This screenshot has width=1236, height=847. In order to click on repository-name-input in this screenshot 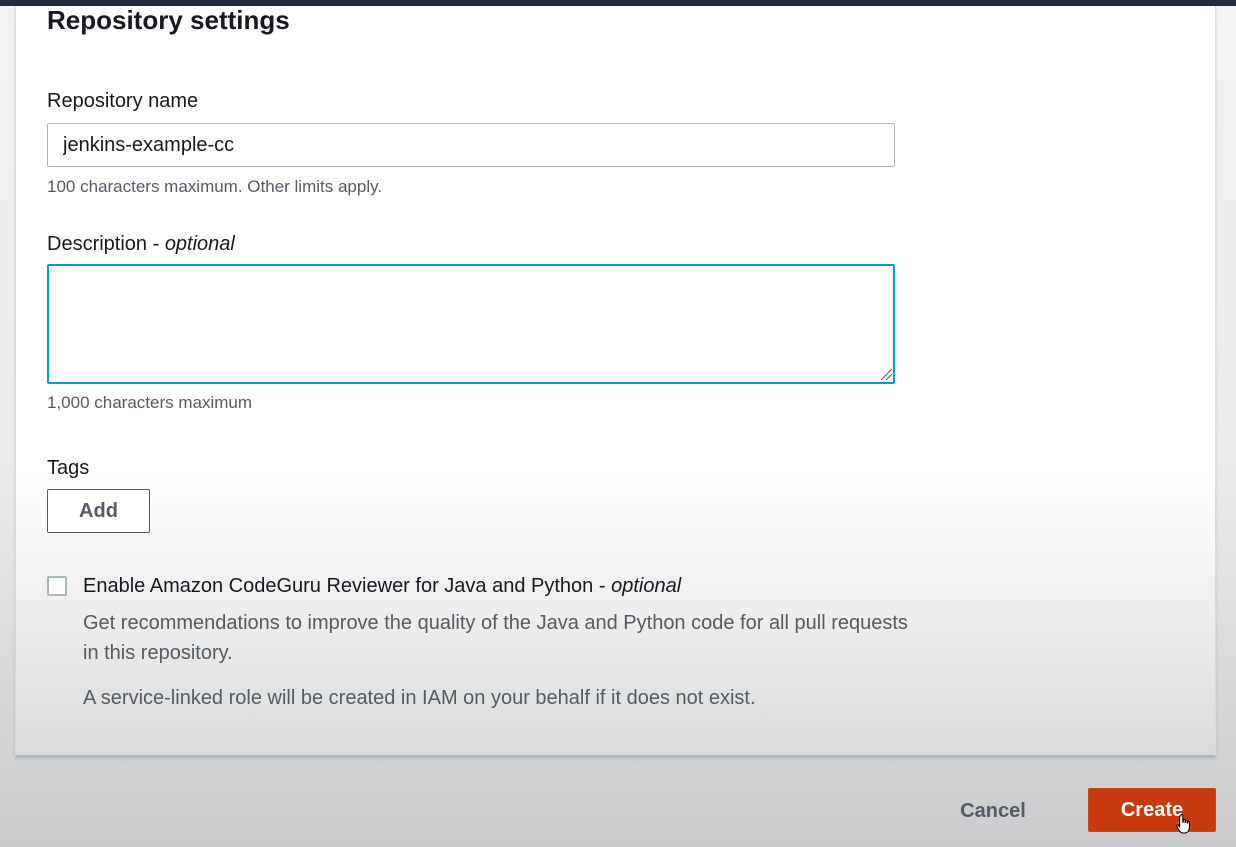, I will do `click(471, 145)`.